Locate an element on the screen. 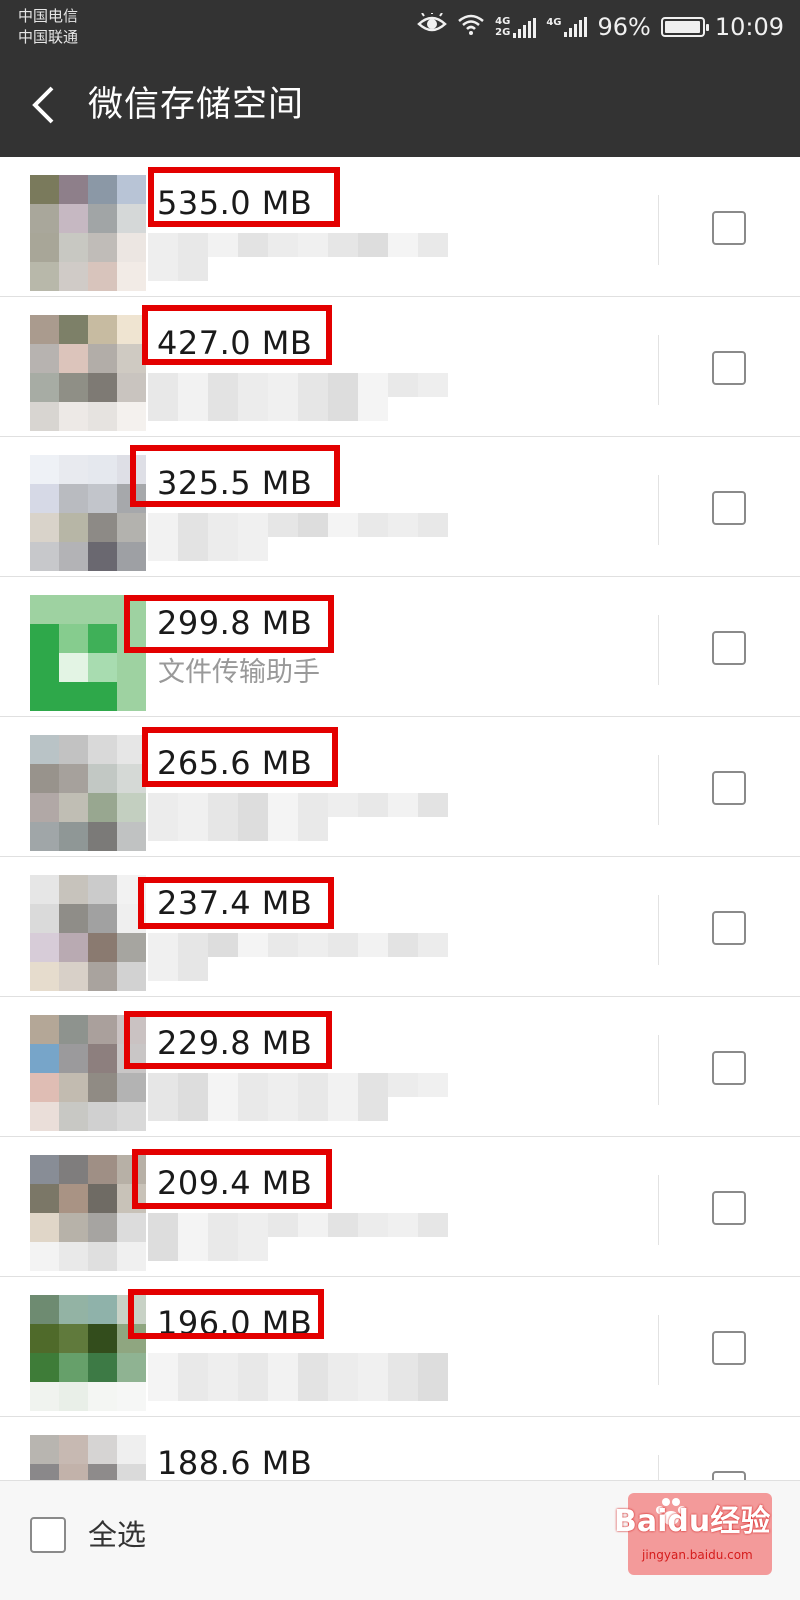 This screenshot has height=1600, width=800. clock: 10:09 is located at coordinates (749, 27).